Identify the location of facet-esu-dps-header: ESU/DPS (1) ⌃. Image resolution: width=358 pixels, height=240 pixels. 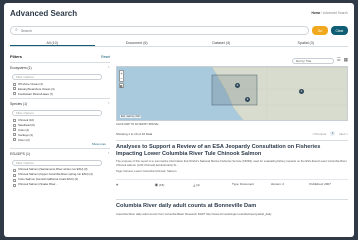
(60, 154).